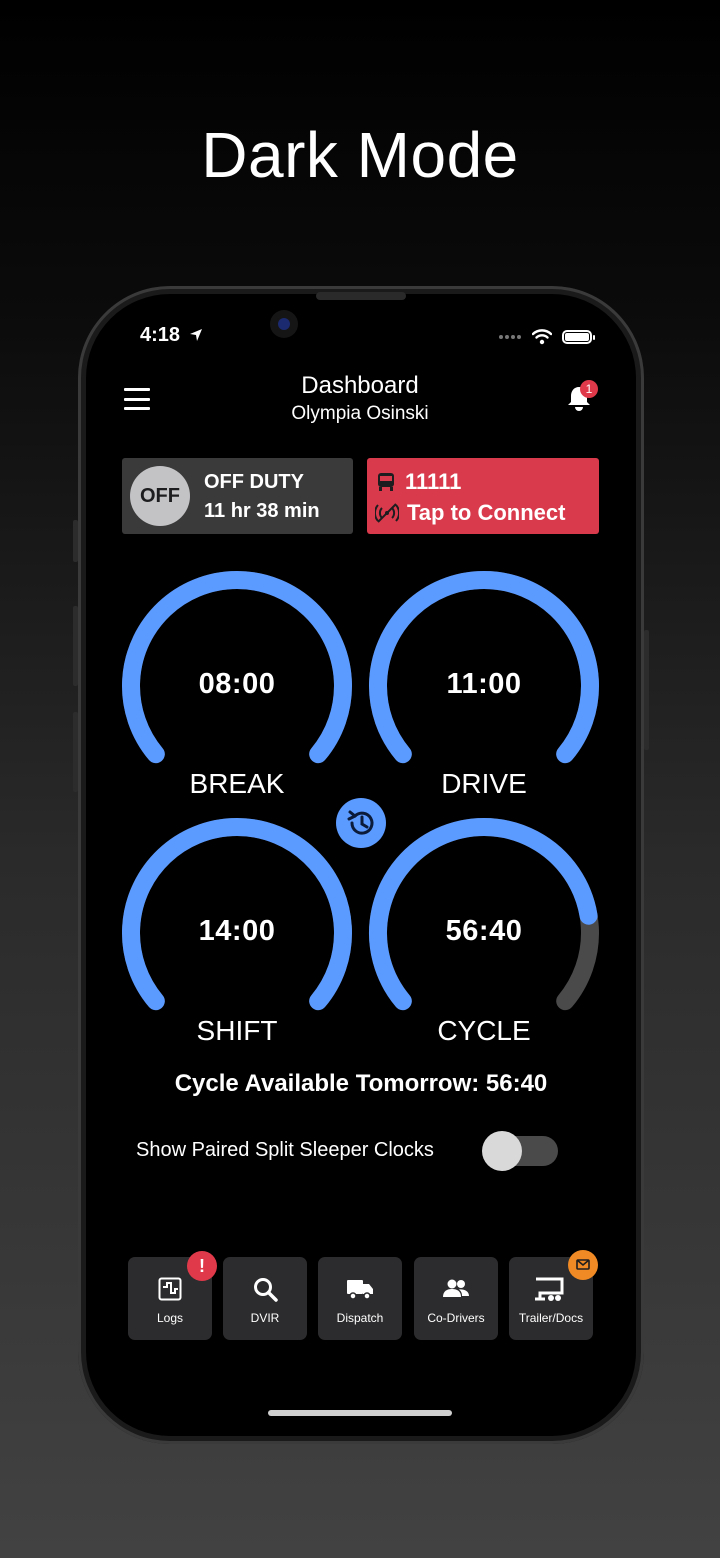 The width and height of the screenshot is (720, 1558). I want to click on vehicle-id: 11111, so click(433, 481).